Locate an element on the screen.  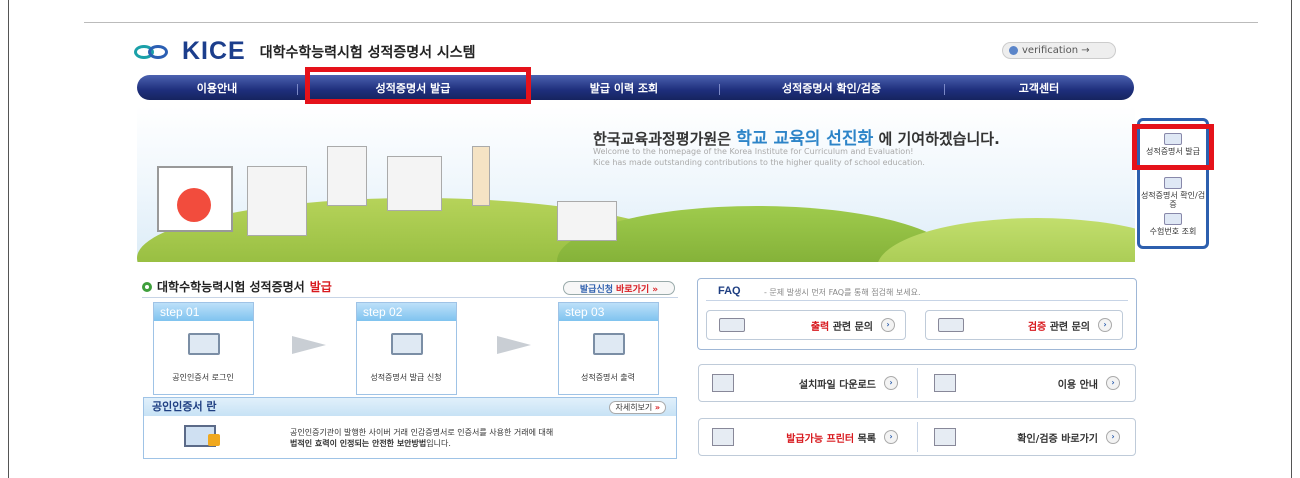
highlight-nav-issue is located at coordinates (418, 85).